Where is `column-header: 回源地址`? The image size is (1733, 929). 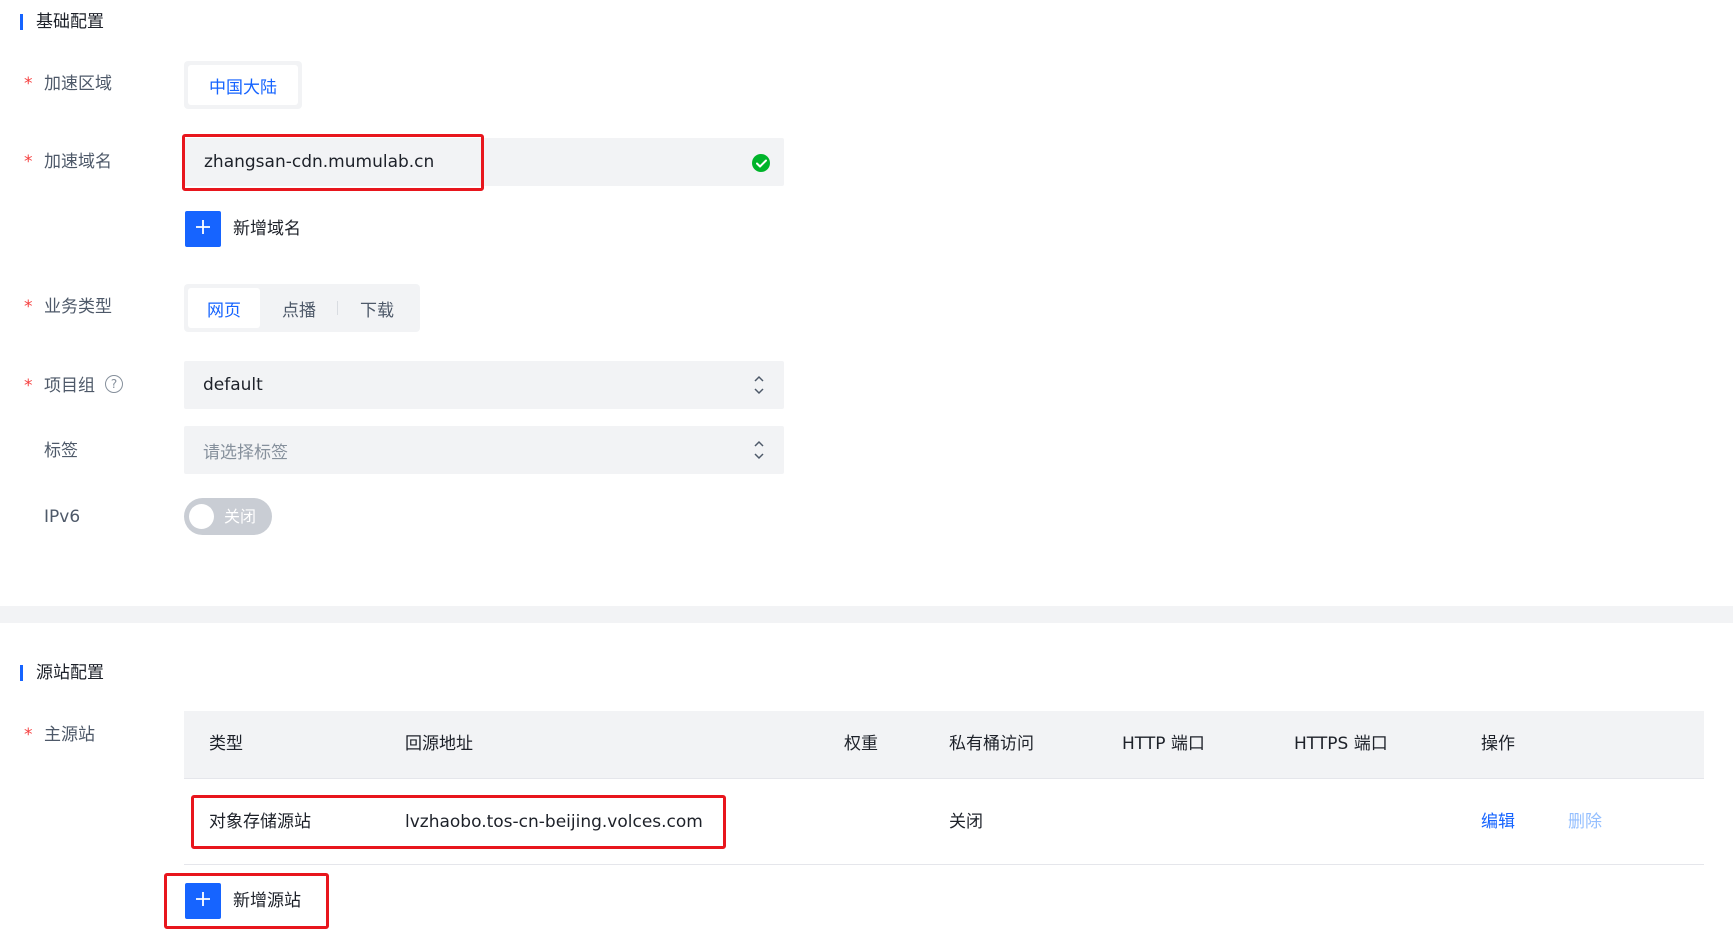
column-header: 回源地址 is located at coordinates (439, 744).